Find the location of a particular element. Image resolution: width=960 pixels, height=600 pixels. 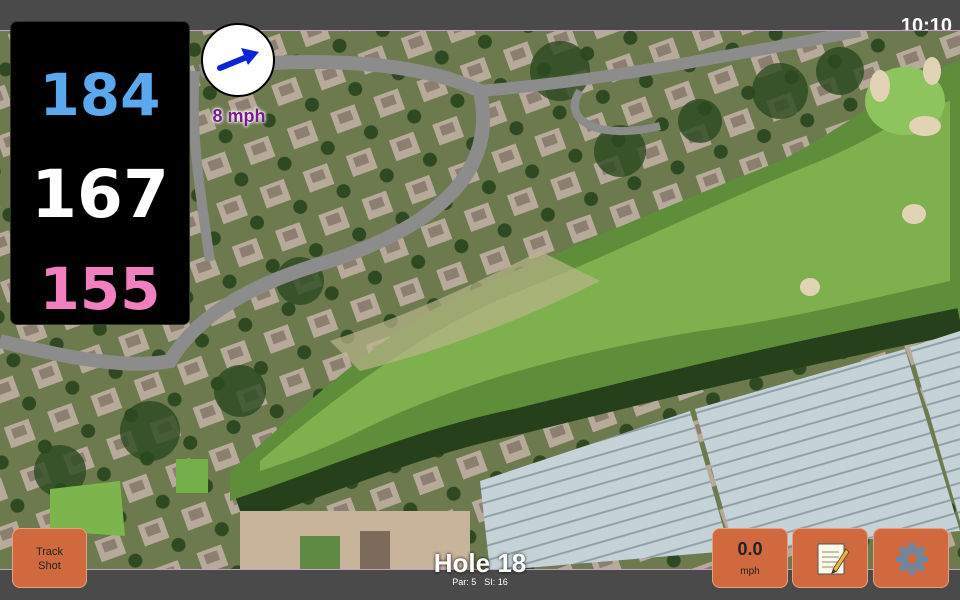

track-shot-label-line2: Shot is located at coordinates (49, 566).